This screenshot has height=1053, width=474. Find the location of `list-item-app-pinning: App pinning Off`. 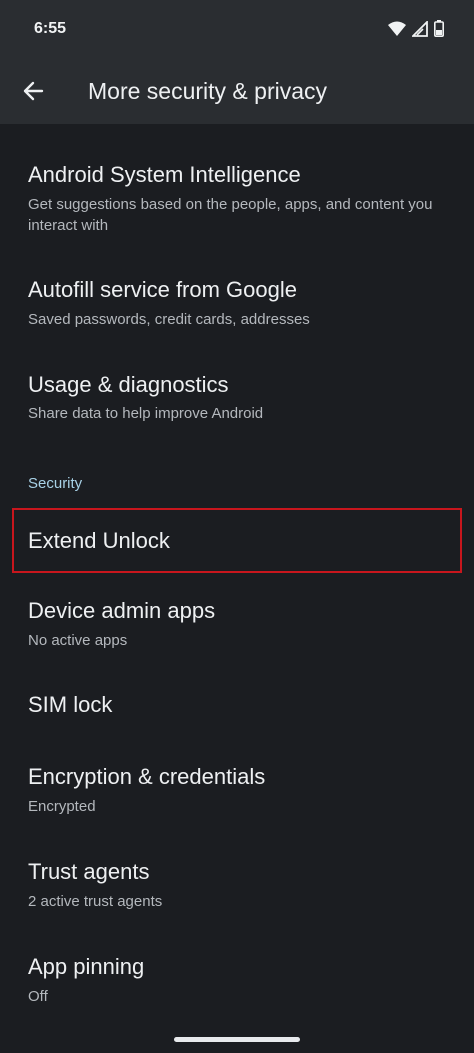

list-item-app-pinning: App pinning Off is located at coordinates (237, 979).